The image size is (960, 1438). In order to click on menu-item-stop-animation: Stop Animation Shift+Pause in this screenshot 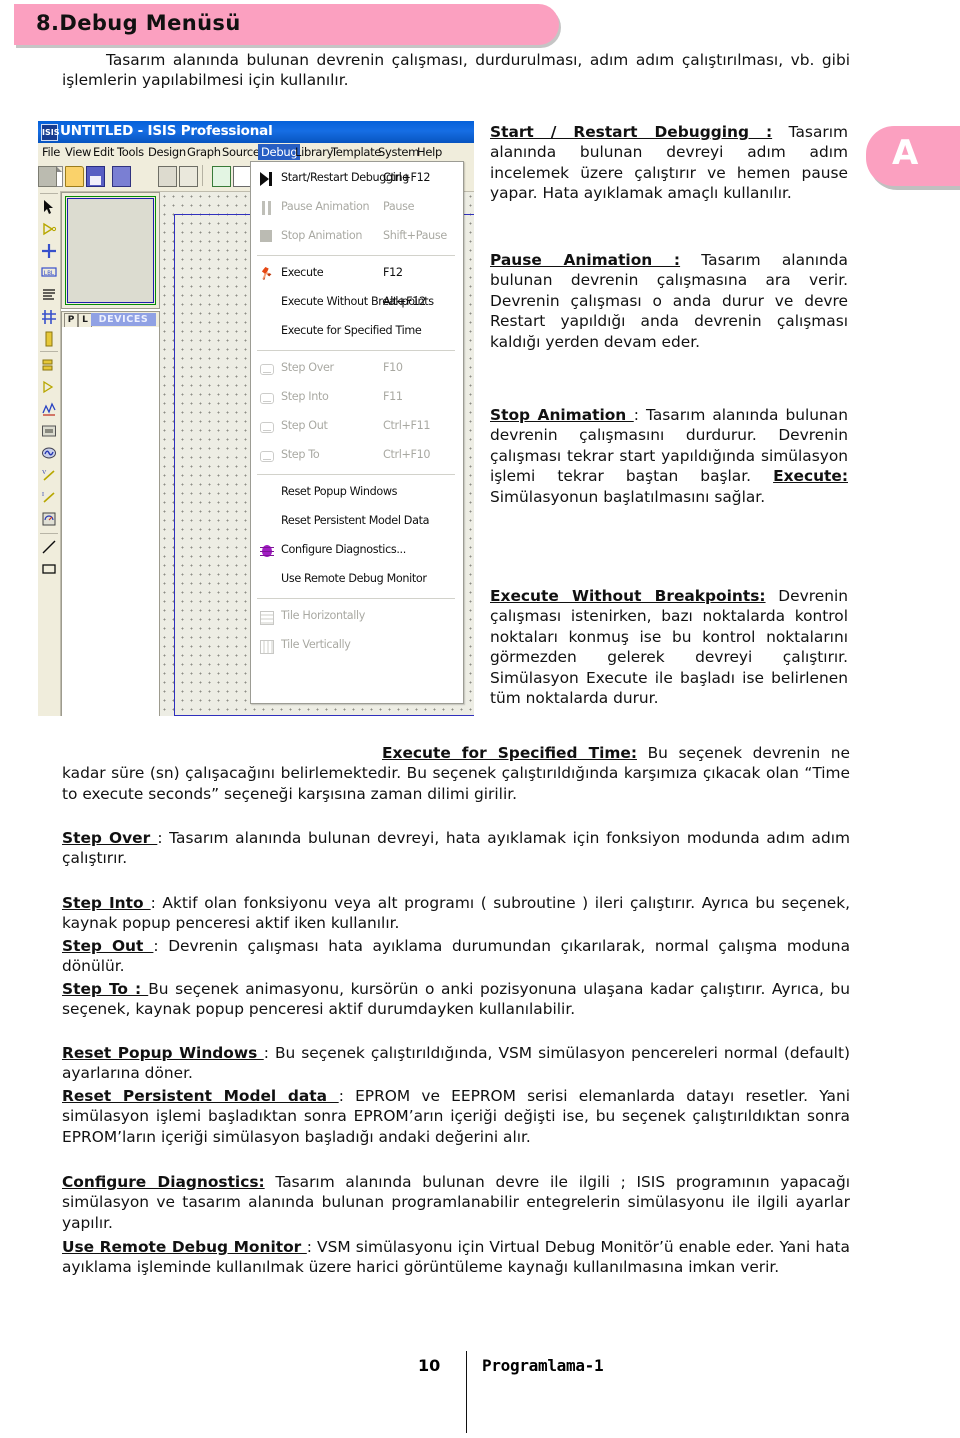, I will do `click(357, 237)`.